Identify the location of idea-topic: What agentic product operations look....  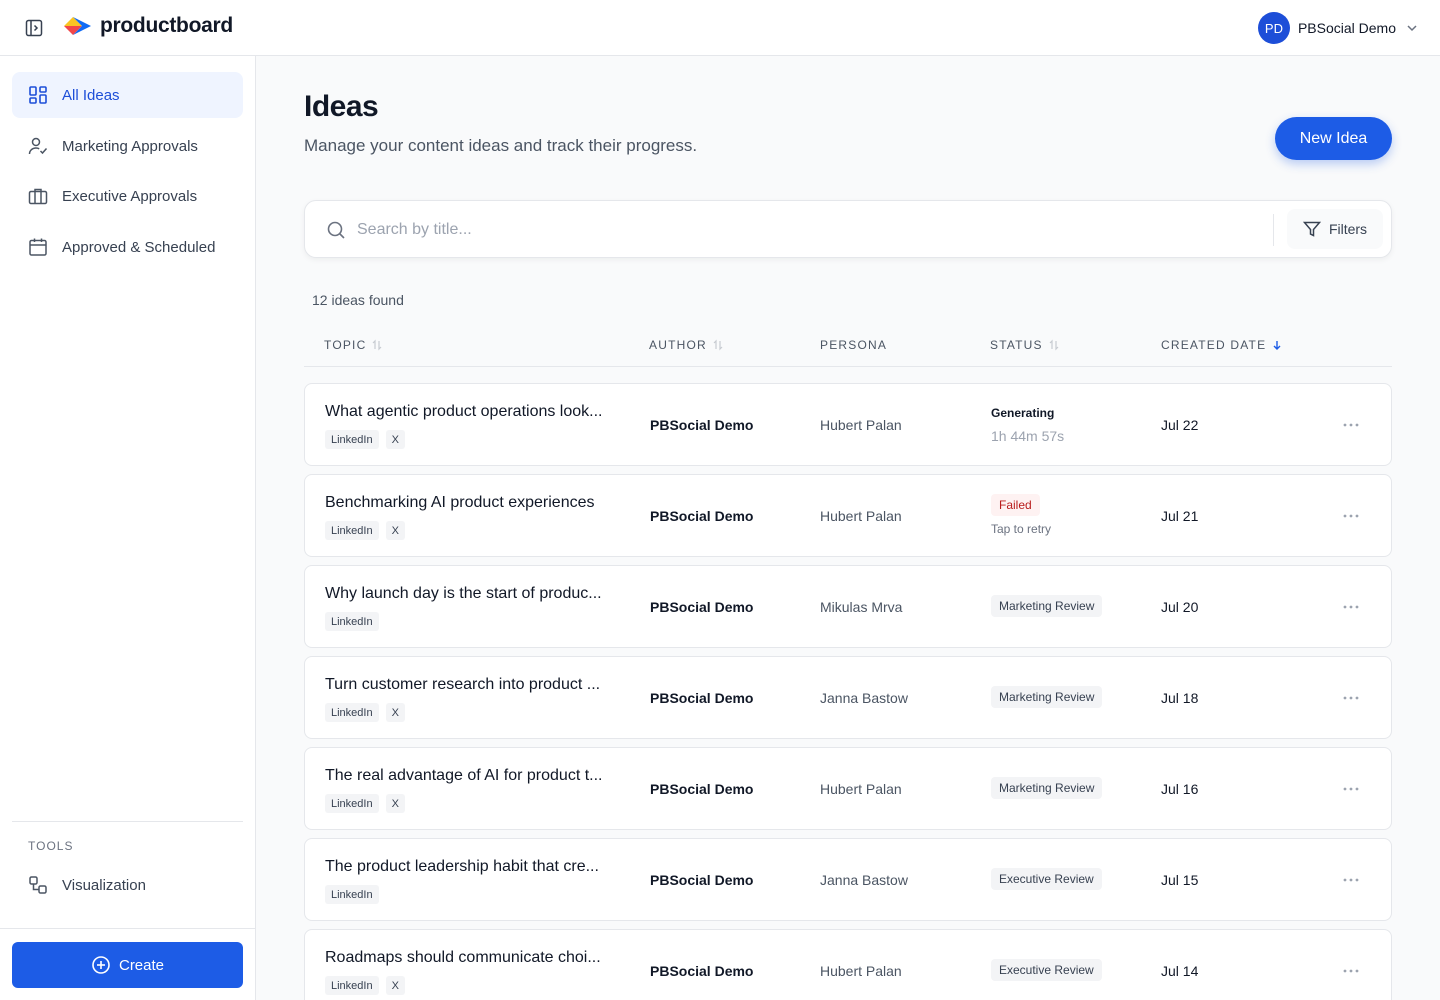
(475, 412).